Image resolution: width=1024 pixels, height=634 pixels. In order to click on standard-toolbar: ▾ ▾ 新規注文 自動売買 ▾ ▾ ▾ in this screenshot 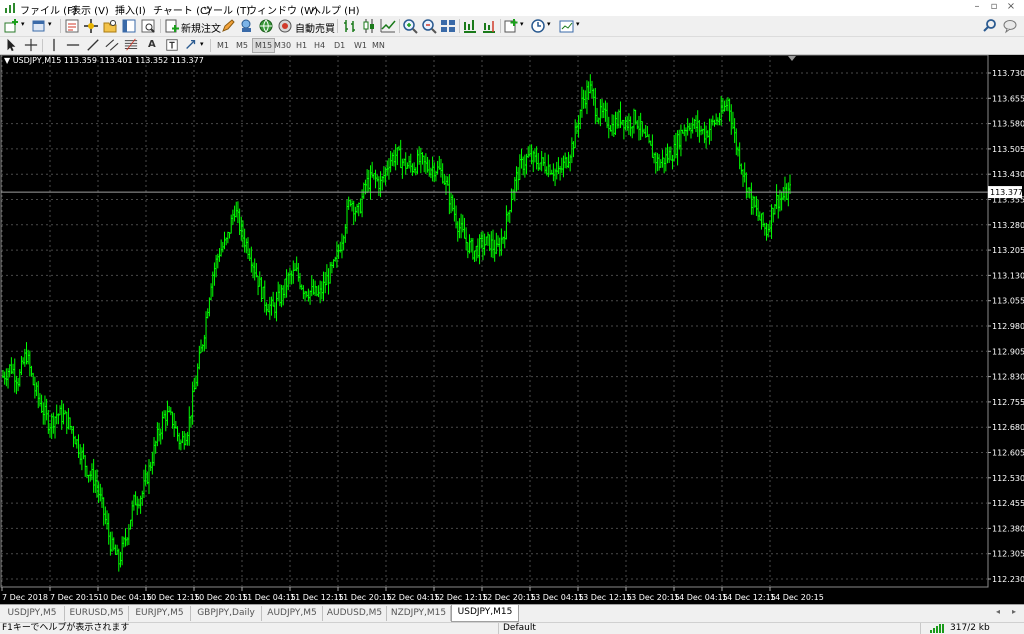, I will do `click(512, 26)`.